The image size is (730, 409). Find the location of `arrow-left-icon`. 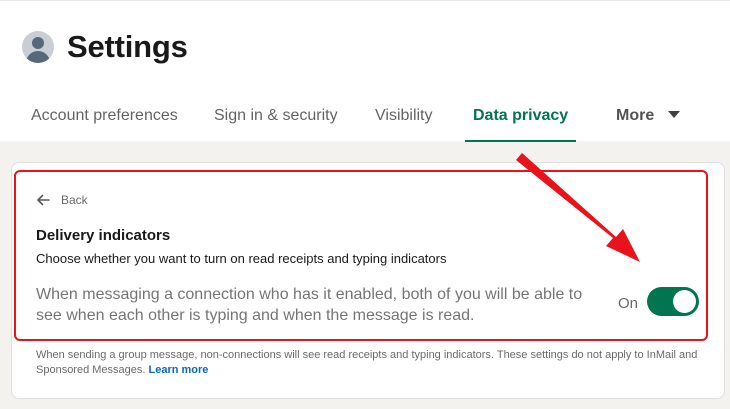

arrow-left-icon is located at coordinates (43, 200).